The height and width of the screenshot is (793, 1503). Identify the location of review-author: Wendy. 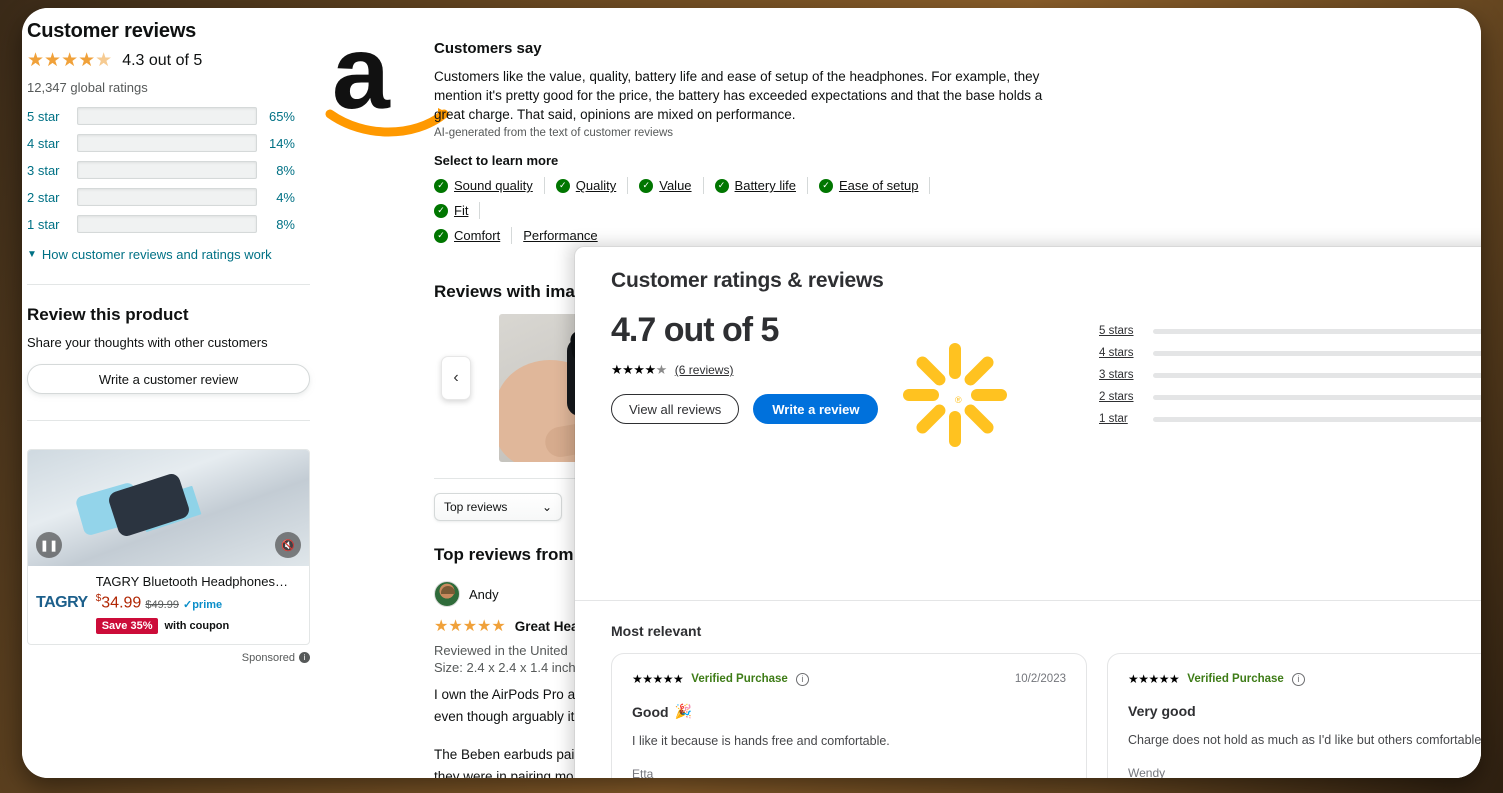
(1147, 772).